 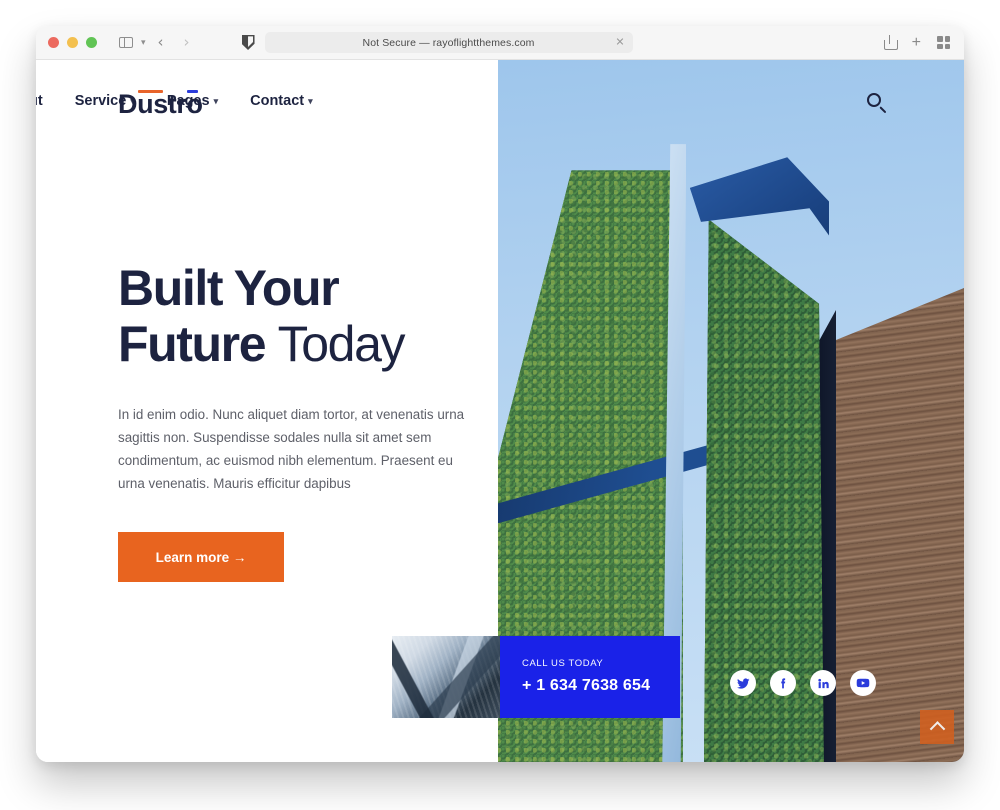 I want to click on toolbar-left-controls: ▾ ‹ ›, so click(x=156, y=43).